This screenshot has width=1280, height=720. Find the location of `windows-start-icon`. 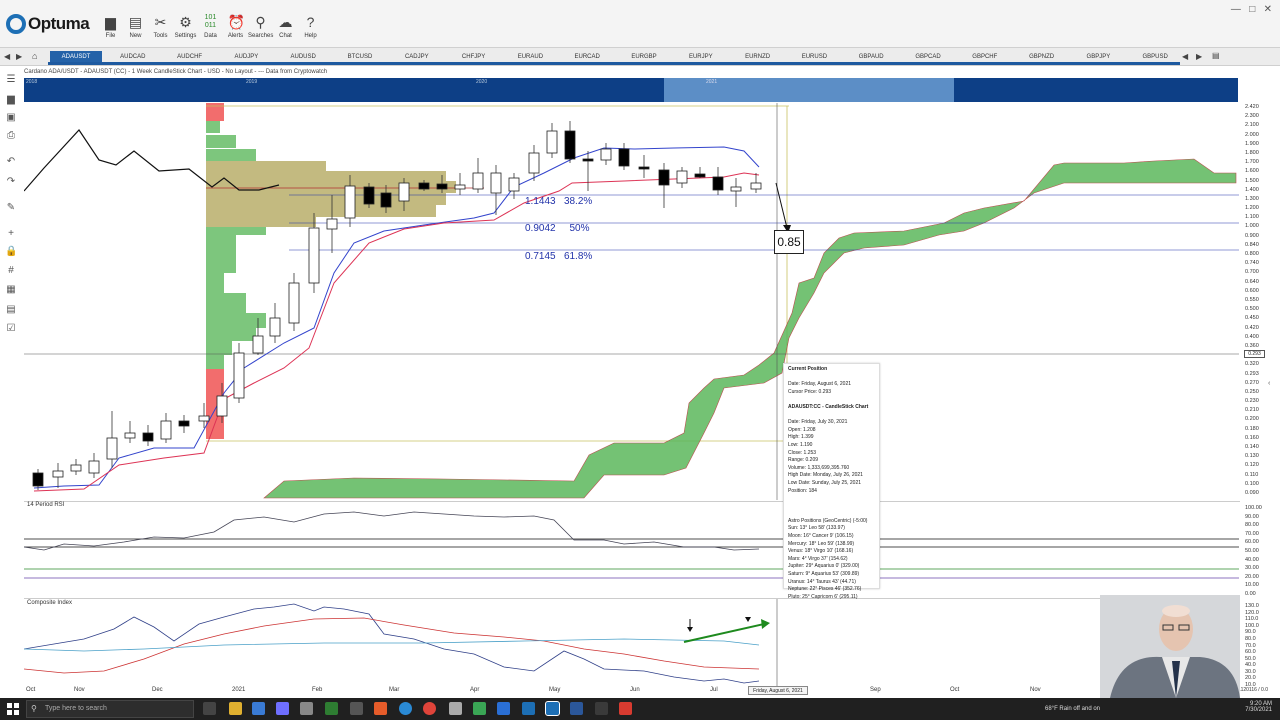

windows-start-icon is located at coordinates (13, 709).